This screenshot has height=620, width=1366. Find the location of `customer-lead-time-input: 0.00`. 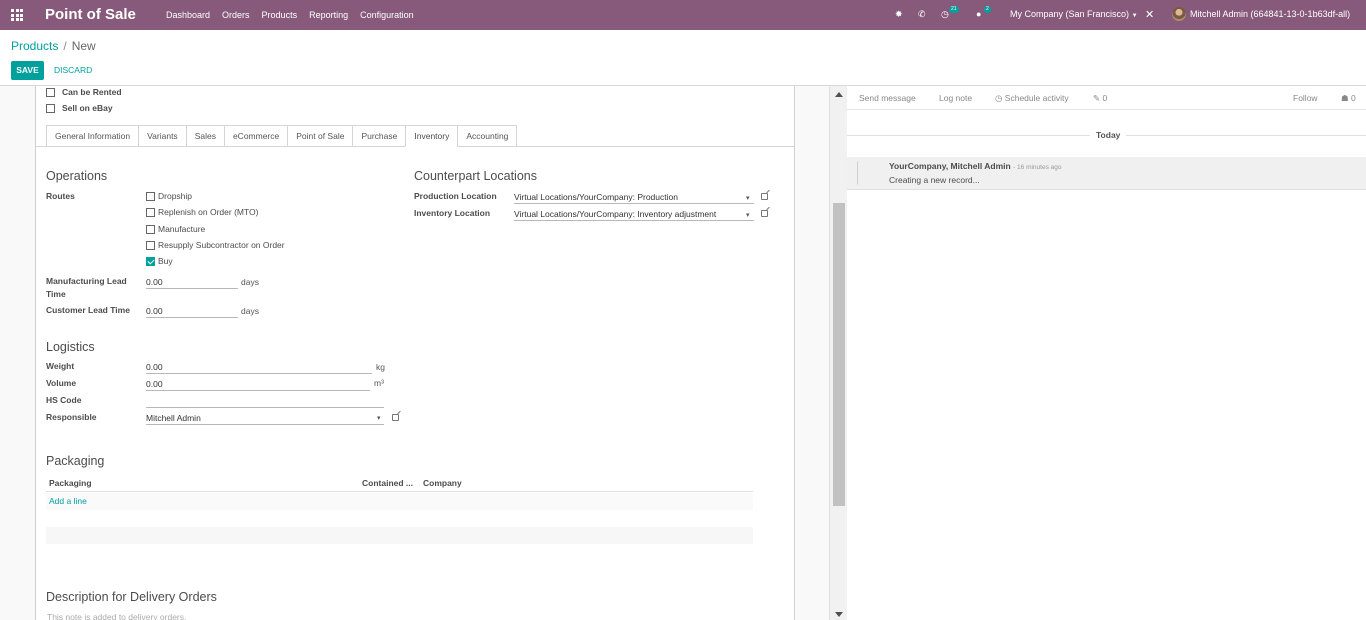

customer-lead-time-input: 0.00 is located at coordinates (192, 312).